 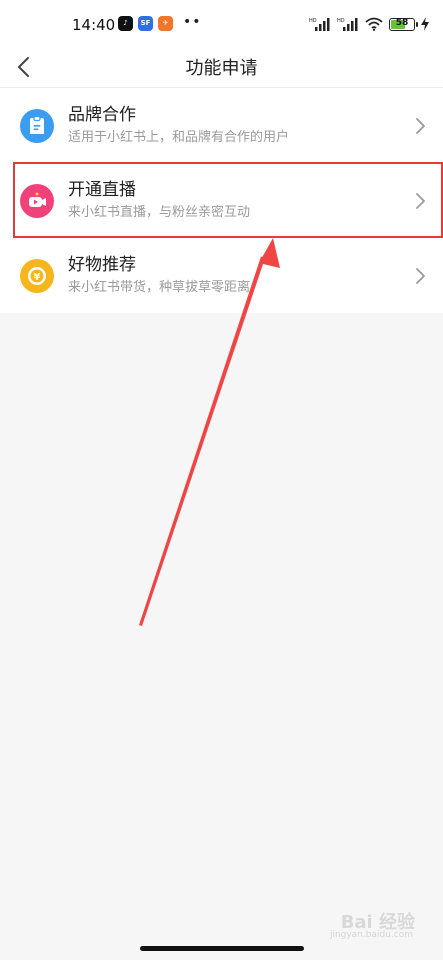 I want to click on product-recommend-icon: ¥, so click(x=37, y=276).